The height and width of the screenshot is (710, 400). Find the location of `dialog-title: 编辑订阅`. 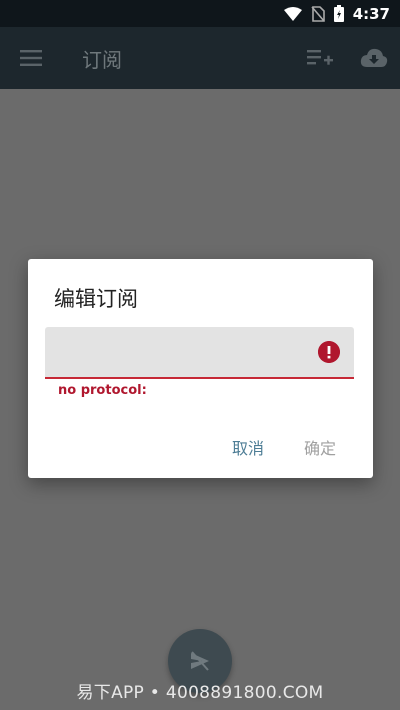

dialog-title: 编辑订阅 is located at coordinates (96, 299).